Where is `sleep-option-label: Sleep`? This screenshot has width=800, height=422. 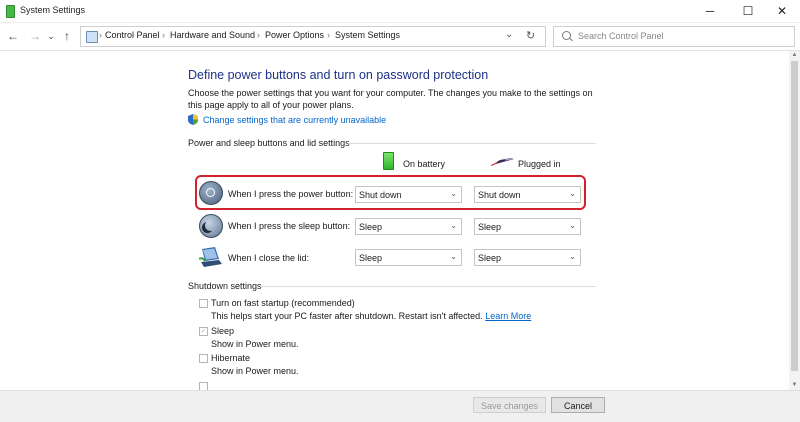 sleep-option-label: Sleep is located at coordinates (223, 331).